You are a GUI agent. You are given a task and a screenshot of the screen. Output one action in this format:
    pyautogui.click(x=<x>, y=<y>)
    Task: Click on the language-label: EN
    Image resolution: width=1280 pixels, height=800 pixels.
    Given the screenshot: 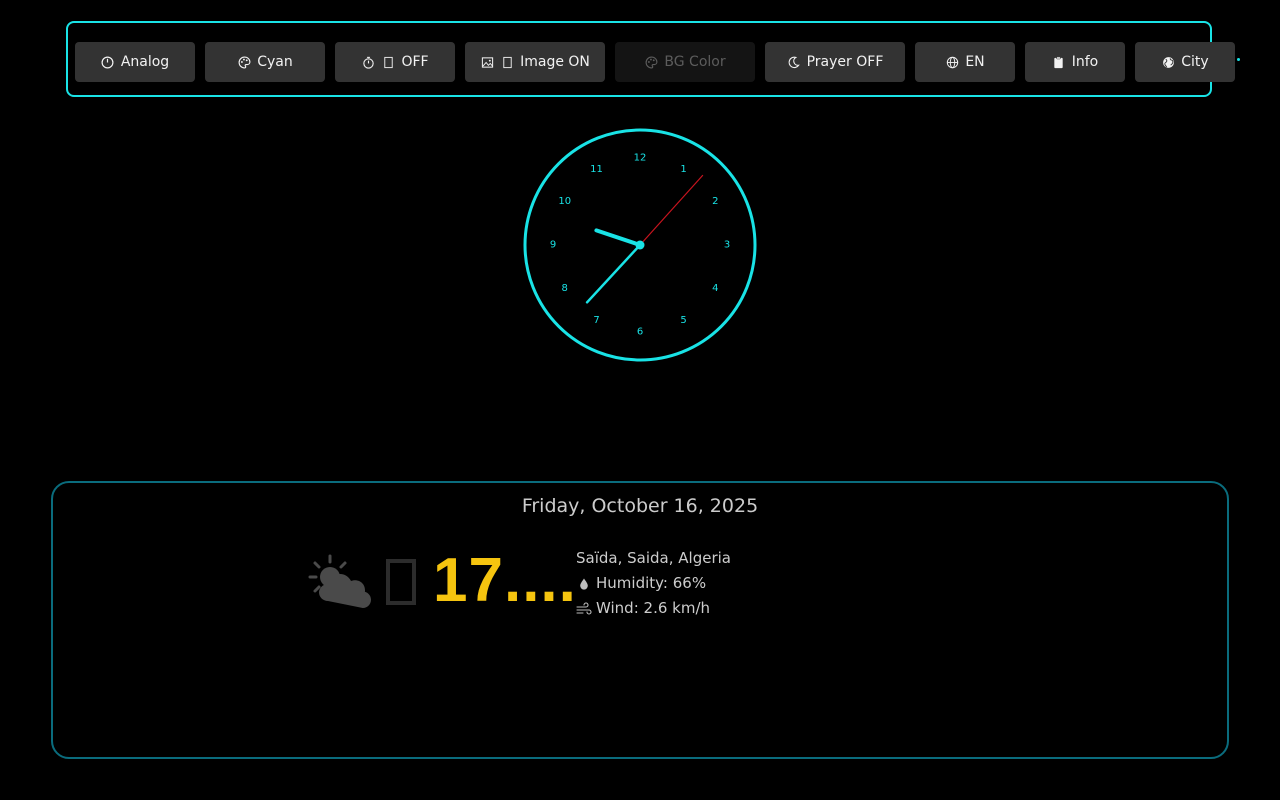 What is the action you would take?
    pyautogui.click(x=975, y=62)
    